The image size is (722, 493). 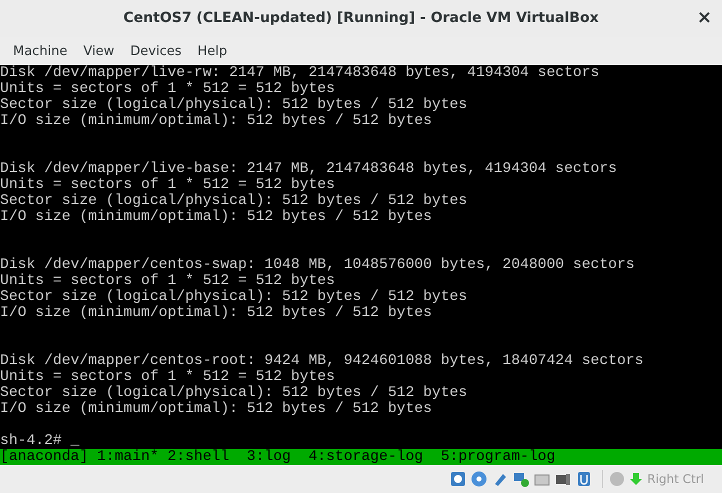 What do you see at coordinates (99, 51) in the screenshot?
I see `menu-item: View` at bounding box center [99, 51].